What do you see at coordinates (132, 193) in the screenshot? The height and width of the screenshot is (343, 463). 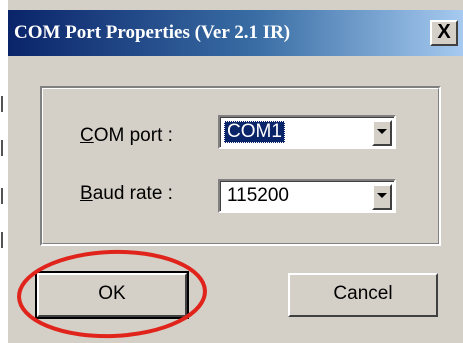 I see `baud-rate-label-text: aud rate :` at bounding box center [132, 193].